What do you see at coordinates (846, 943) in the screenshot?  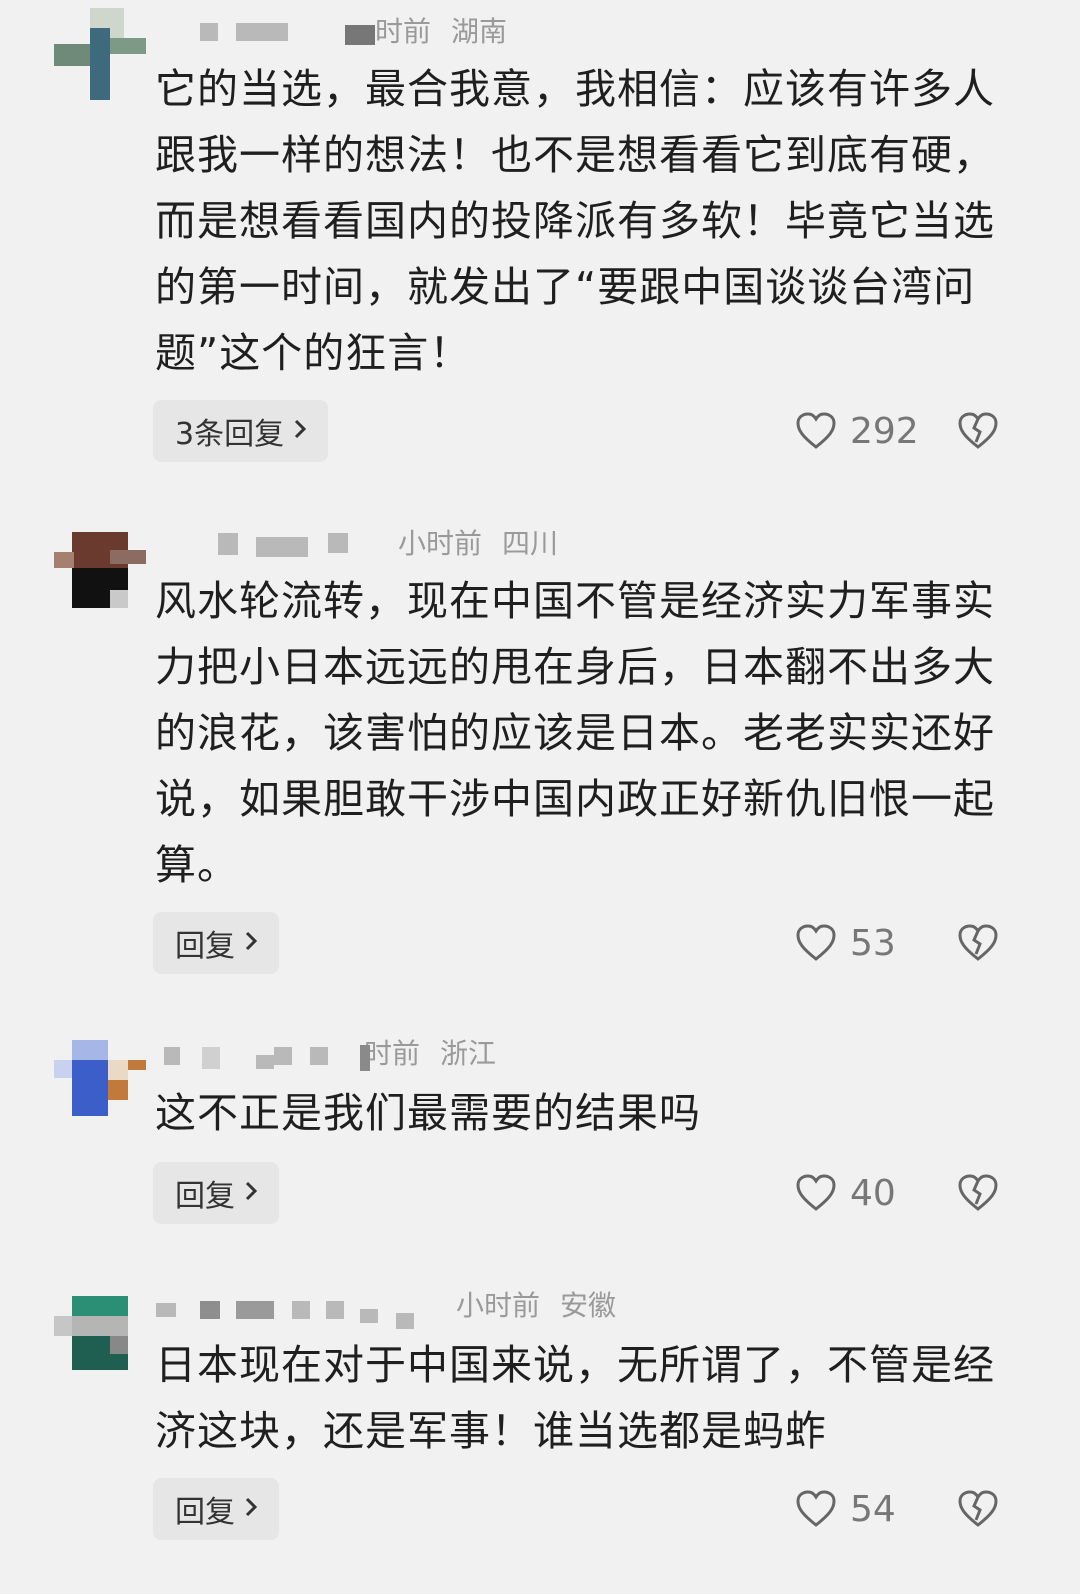 I see `like-button: 53` at bounding box center [846, 943].